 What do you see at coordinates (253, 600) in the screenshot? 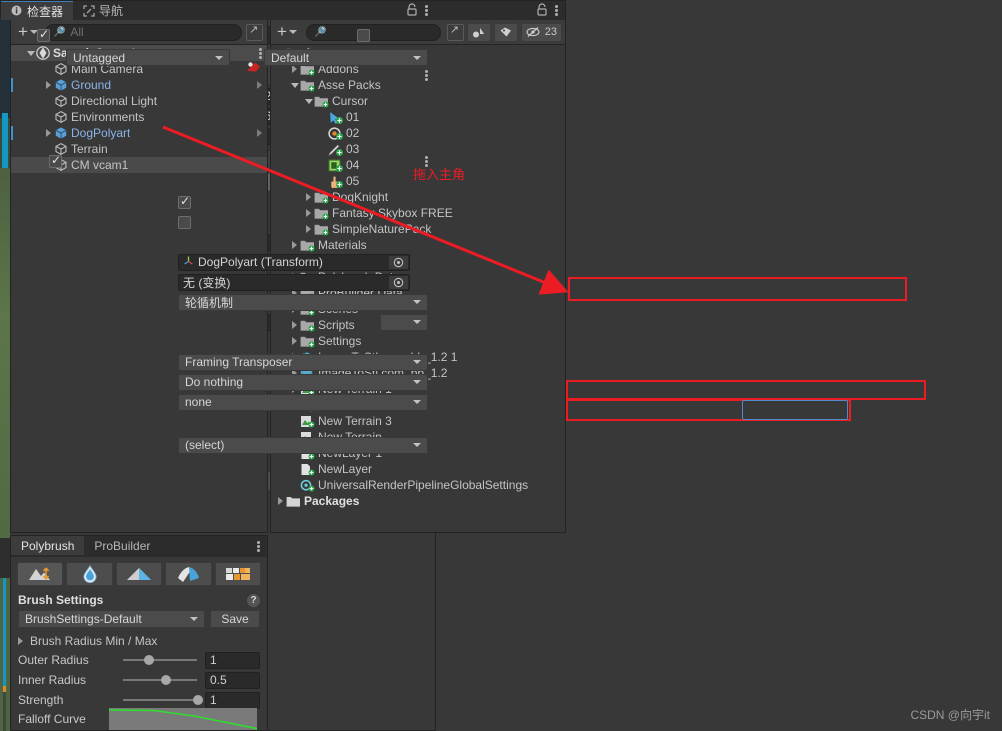
I see `help-icon: ?` at bounding box center [253, 600].